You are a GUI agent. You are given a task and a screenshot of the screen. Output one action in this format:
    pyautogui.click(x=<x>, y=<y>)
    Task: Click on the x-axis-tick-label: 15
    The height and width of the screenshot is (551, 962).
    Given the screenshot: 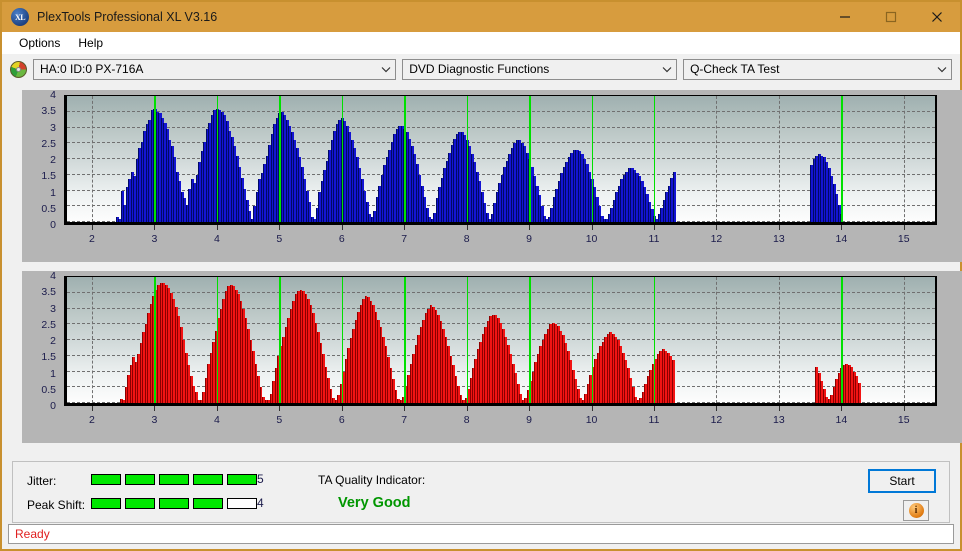 What is the action you would take?
    pyautogui.click(x=903, y=239)
    